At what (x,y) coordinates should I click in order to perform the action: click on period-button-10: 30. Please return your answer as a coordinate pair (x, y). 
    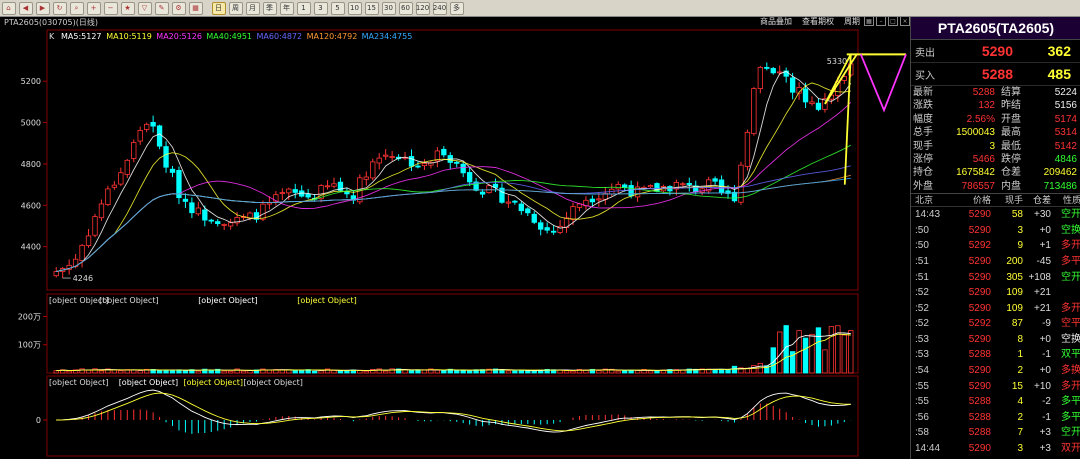
    Looking at the image, I should click on (388, 8).